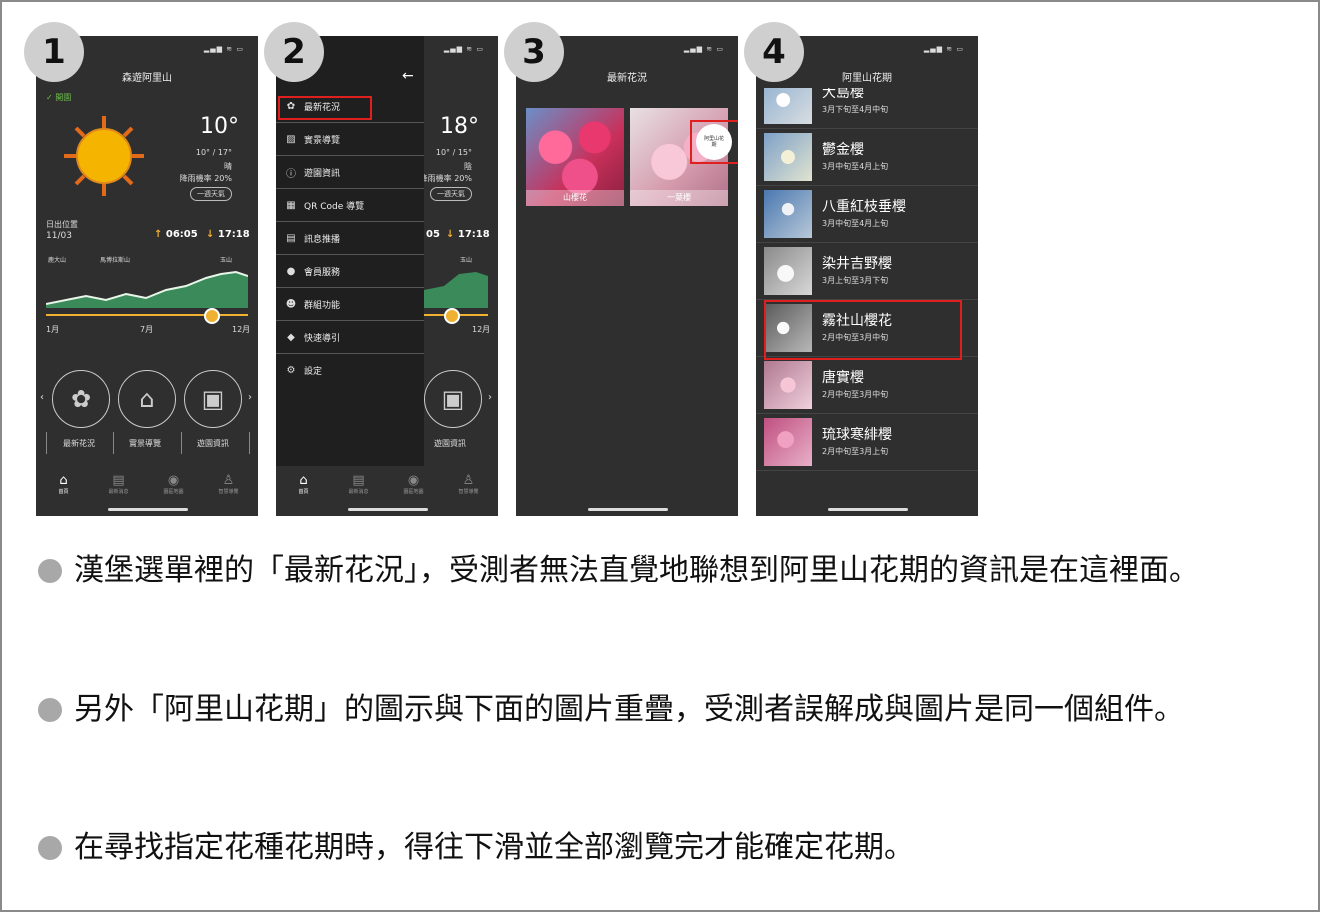 This screenshot has width=1320, height=912. What do you see at coordinates (466, 260) in the screenshot?
I see `peak-label: 玉山` at bounding box center [466, 260].